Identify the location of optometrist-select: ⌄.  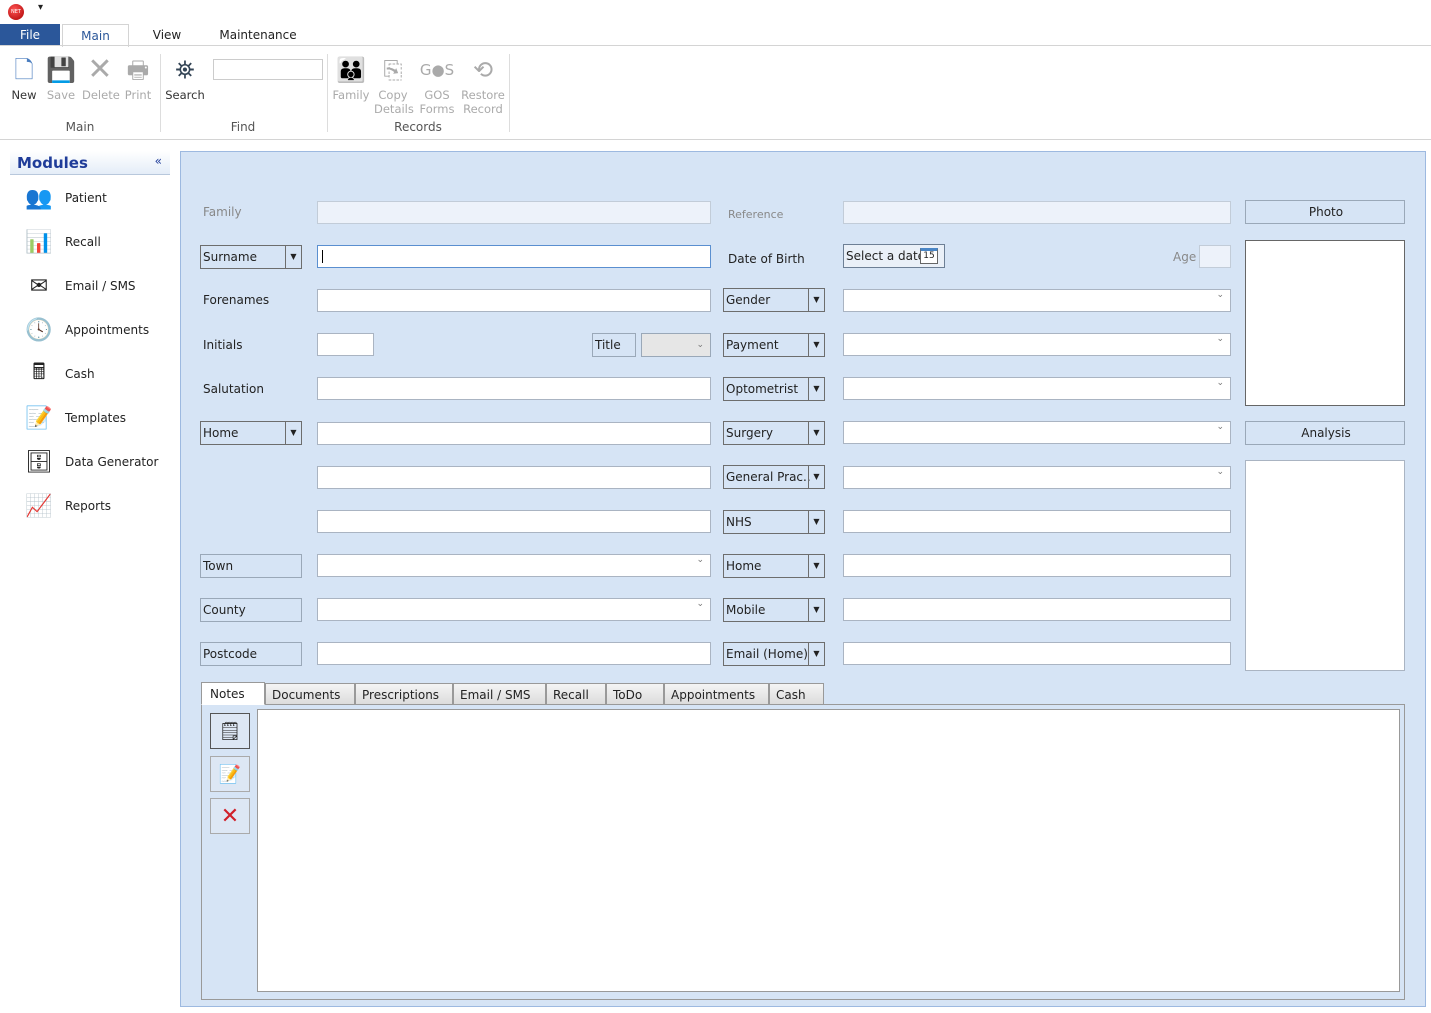
(1037, 388).